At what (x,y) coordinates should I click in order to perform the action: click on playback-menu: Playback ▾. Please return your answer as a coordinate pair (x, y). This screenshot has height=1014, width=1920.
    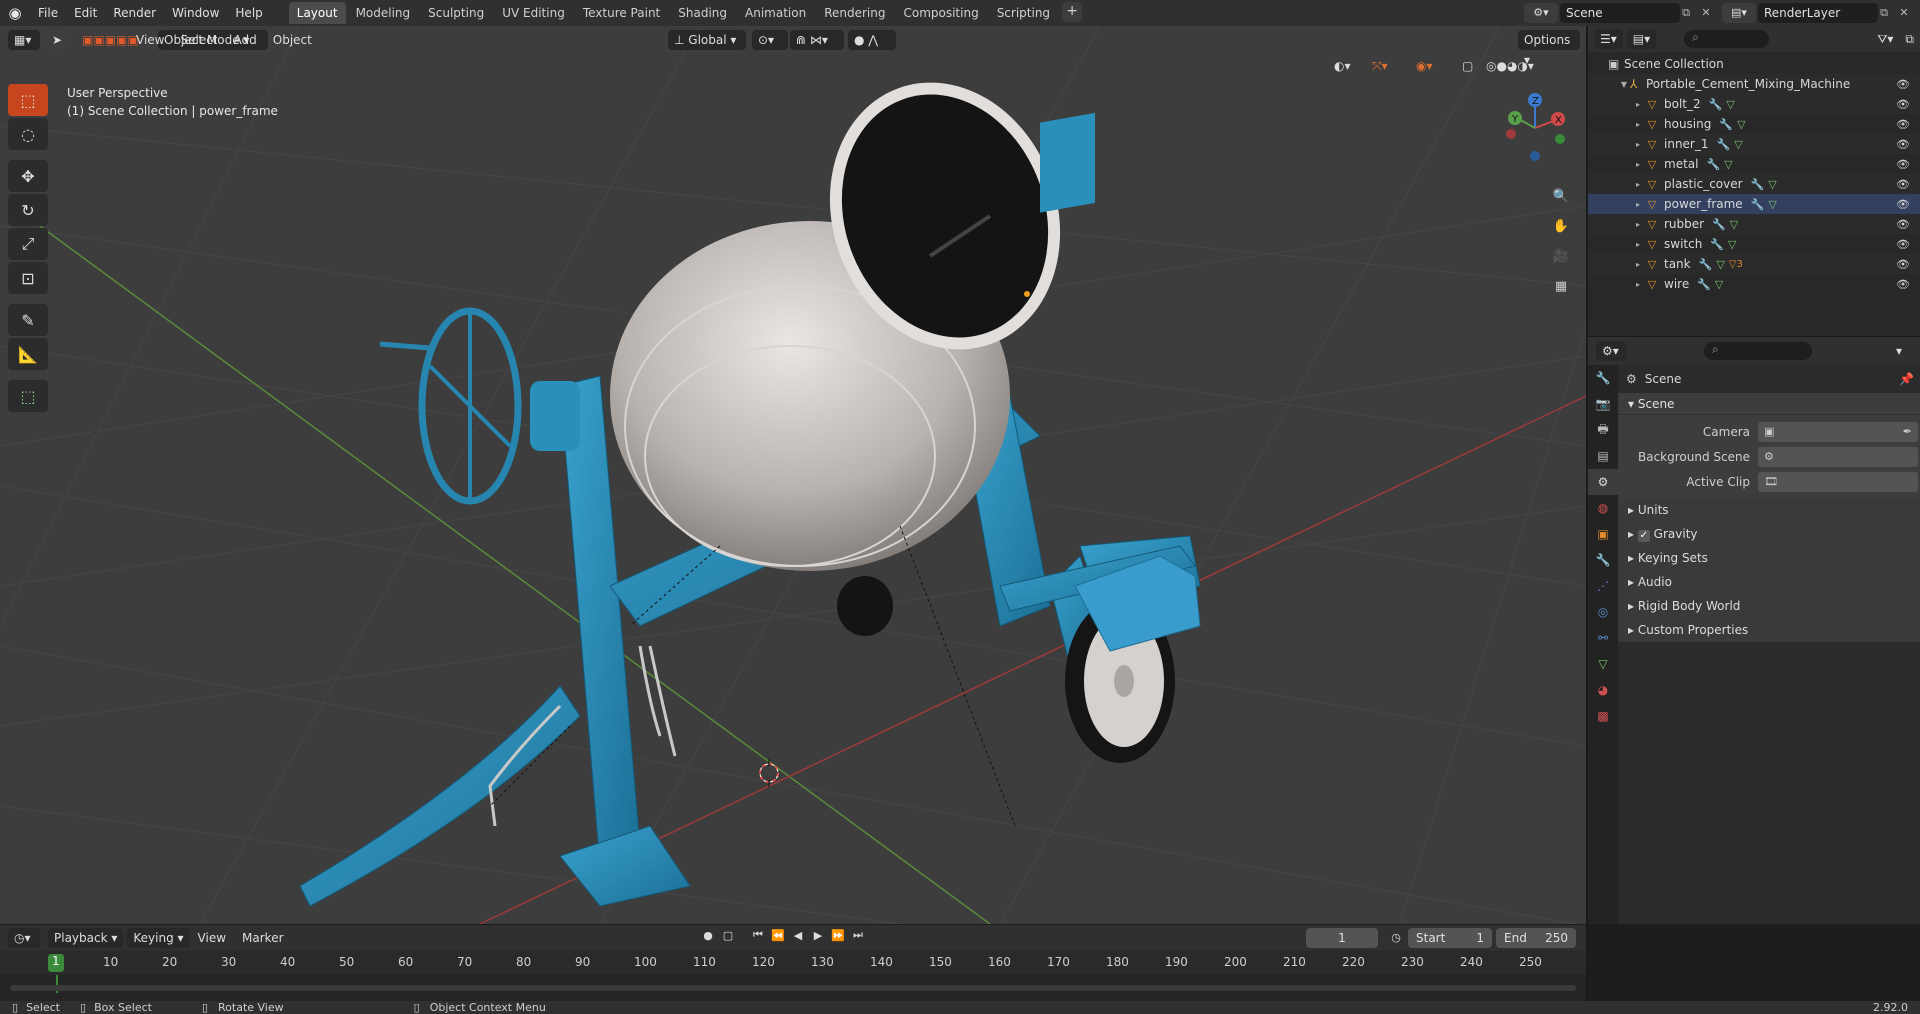
    Looking at the image, I should click on (86, 938).